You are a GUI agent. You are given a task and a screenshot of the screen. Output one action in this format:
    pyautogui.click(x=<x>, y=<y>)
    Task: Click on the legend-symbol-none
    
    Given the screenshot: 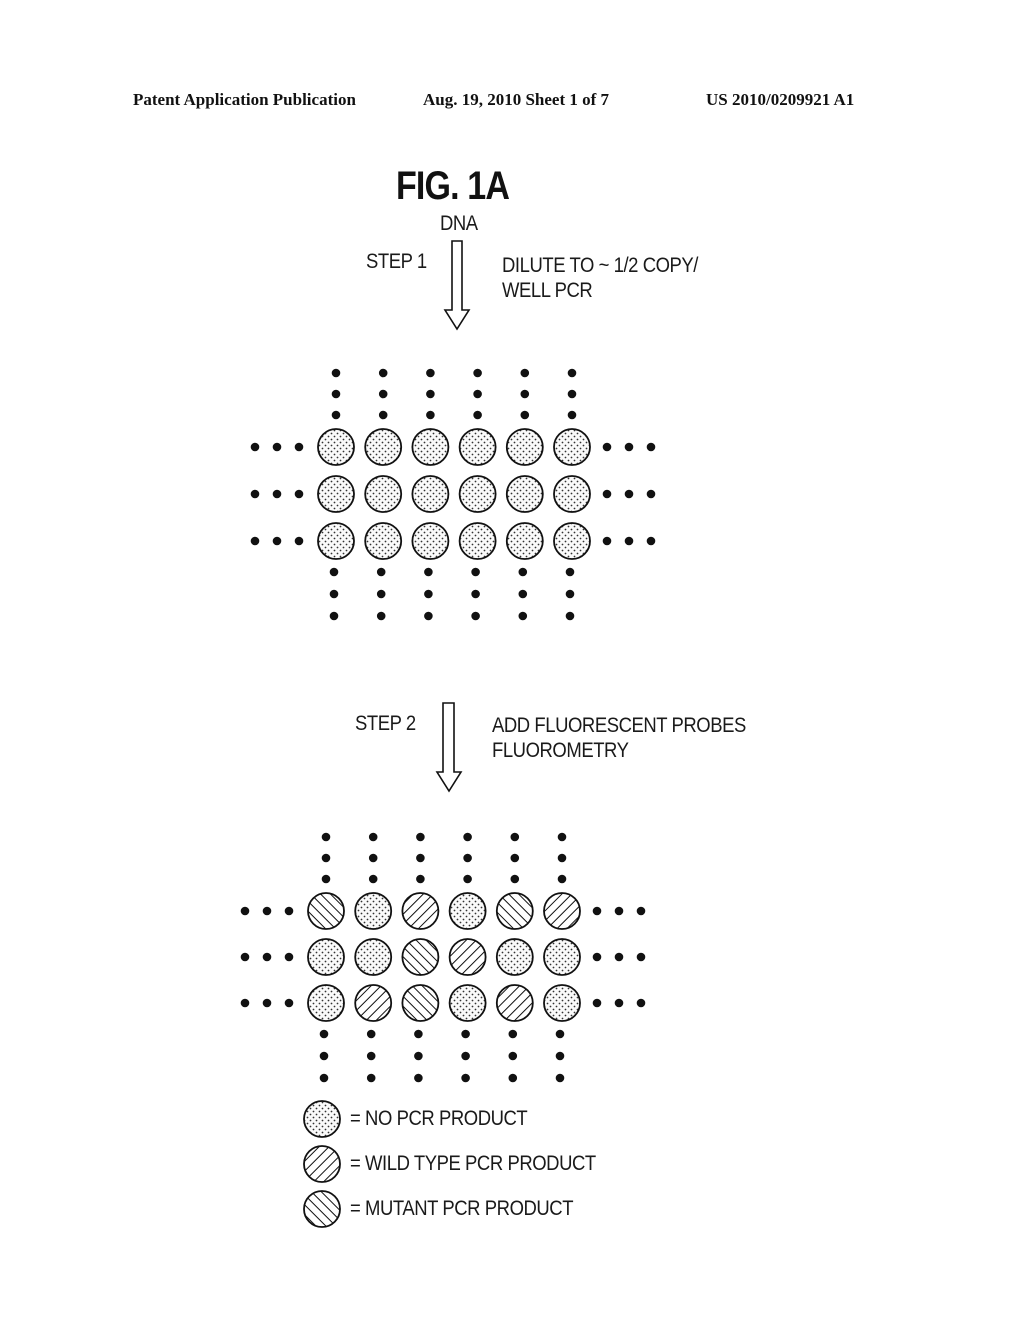 What is the action you would take?
    pyautogui.click(x=322, y=1119)
    